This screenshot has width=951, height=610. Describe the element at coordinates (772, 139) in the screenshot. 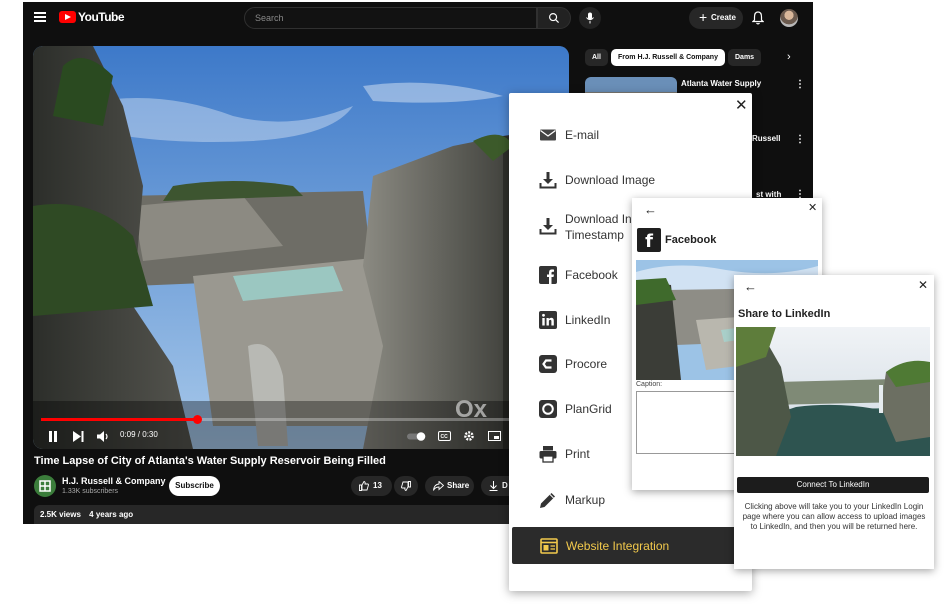

I see `recommendation-title: Russell` at that location.